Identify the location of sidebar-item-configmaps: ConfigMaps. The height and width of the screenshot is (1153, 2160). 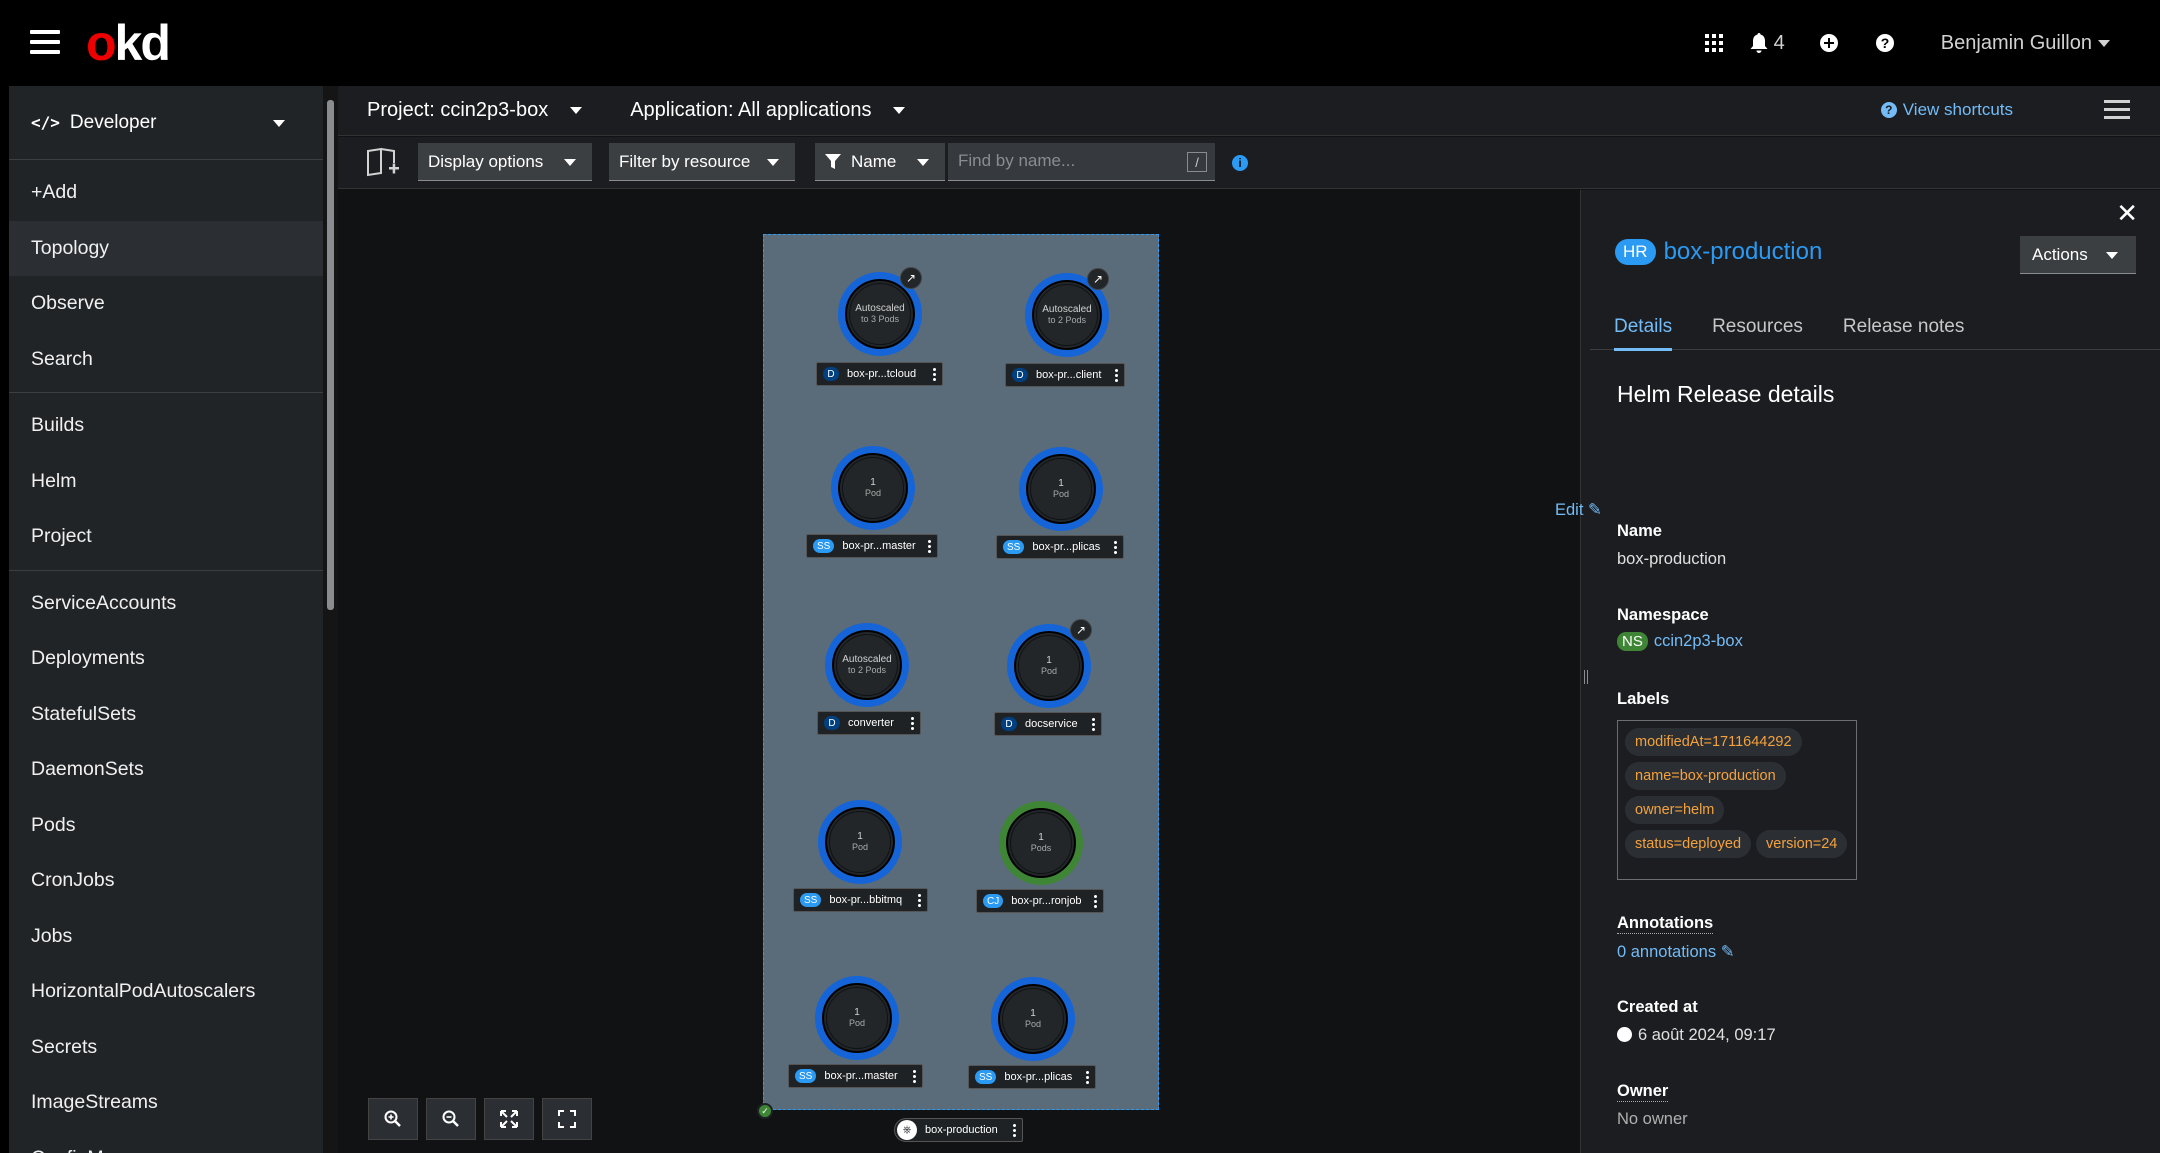
(166, 1142).